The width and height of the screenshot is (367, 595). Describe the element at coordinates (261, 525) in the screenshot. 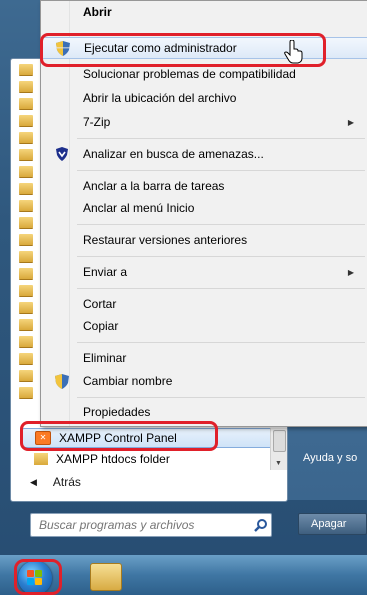

I see `search-icon` at that location.